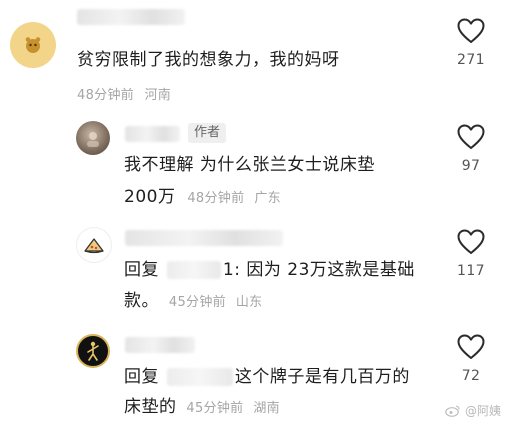  I want to click on like-button: 97, so click(471, 149).